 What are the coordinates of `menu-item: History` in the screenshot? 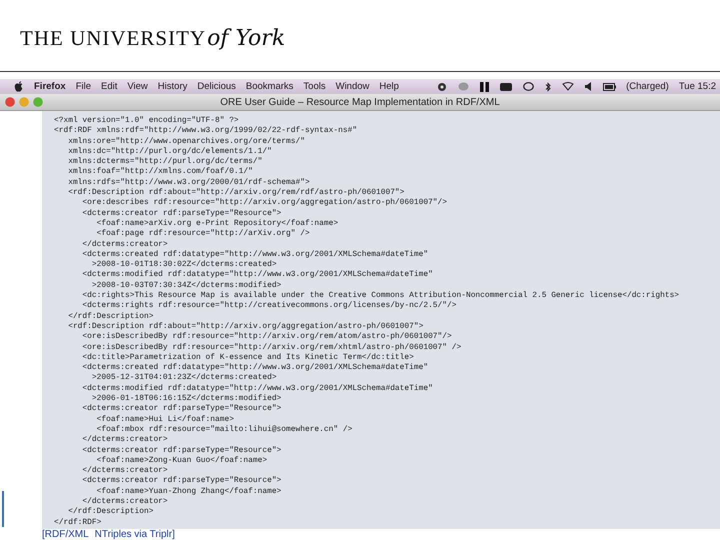 It's located at (173, 86).